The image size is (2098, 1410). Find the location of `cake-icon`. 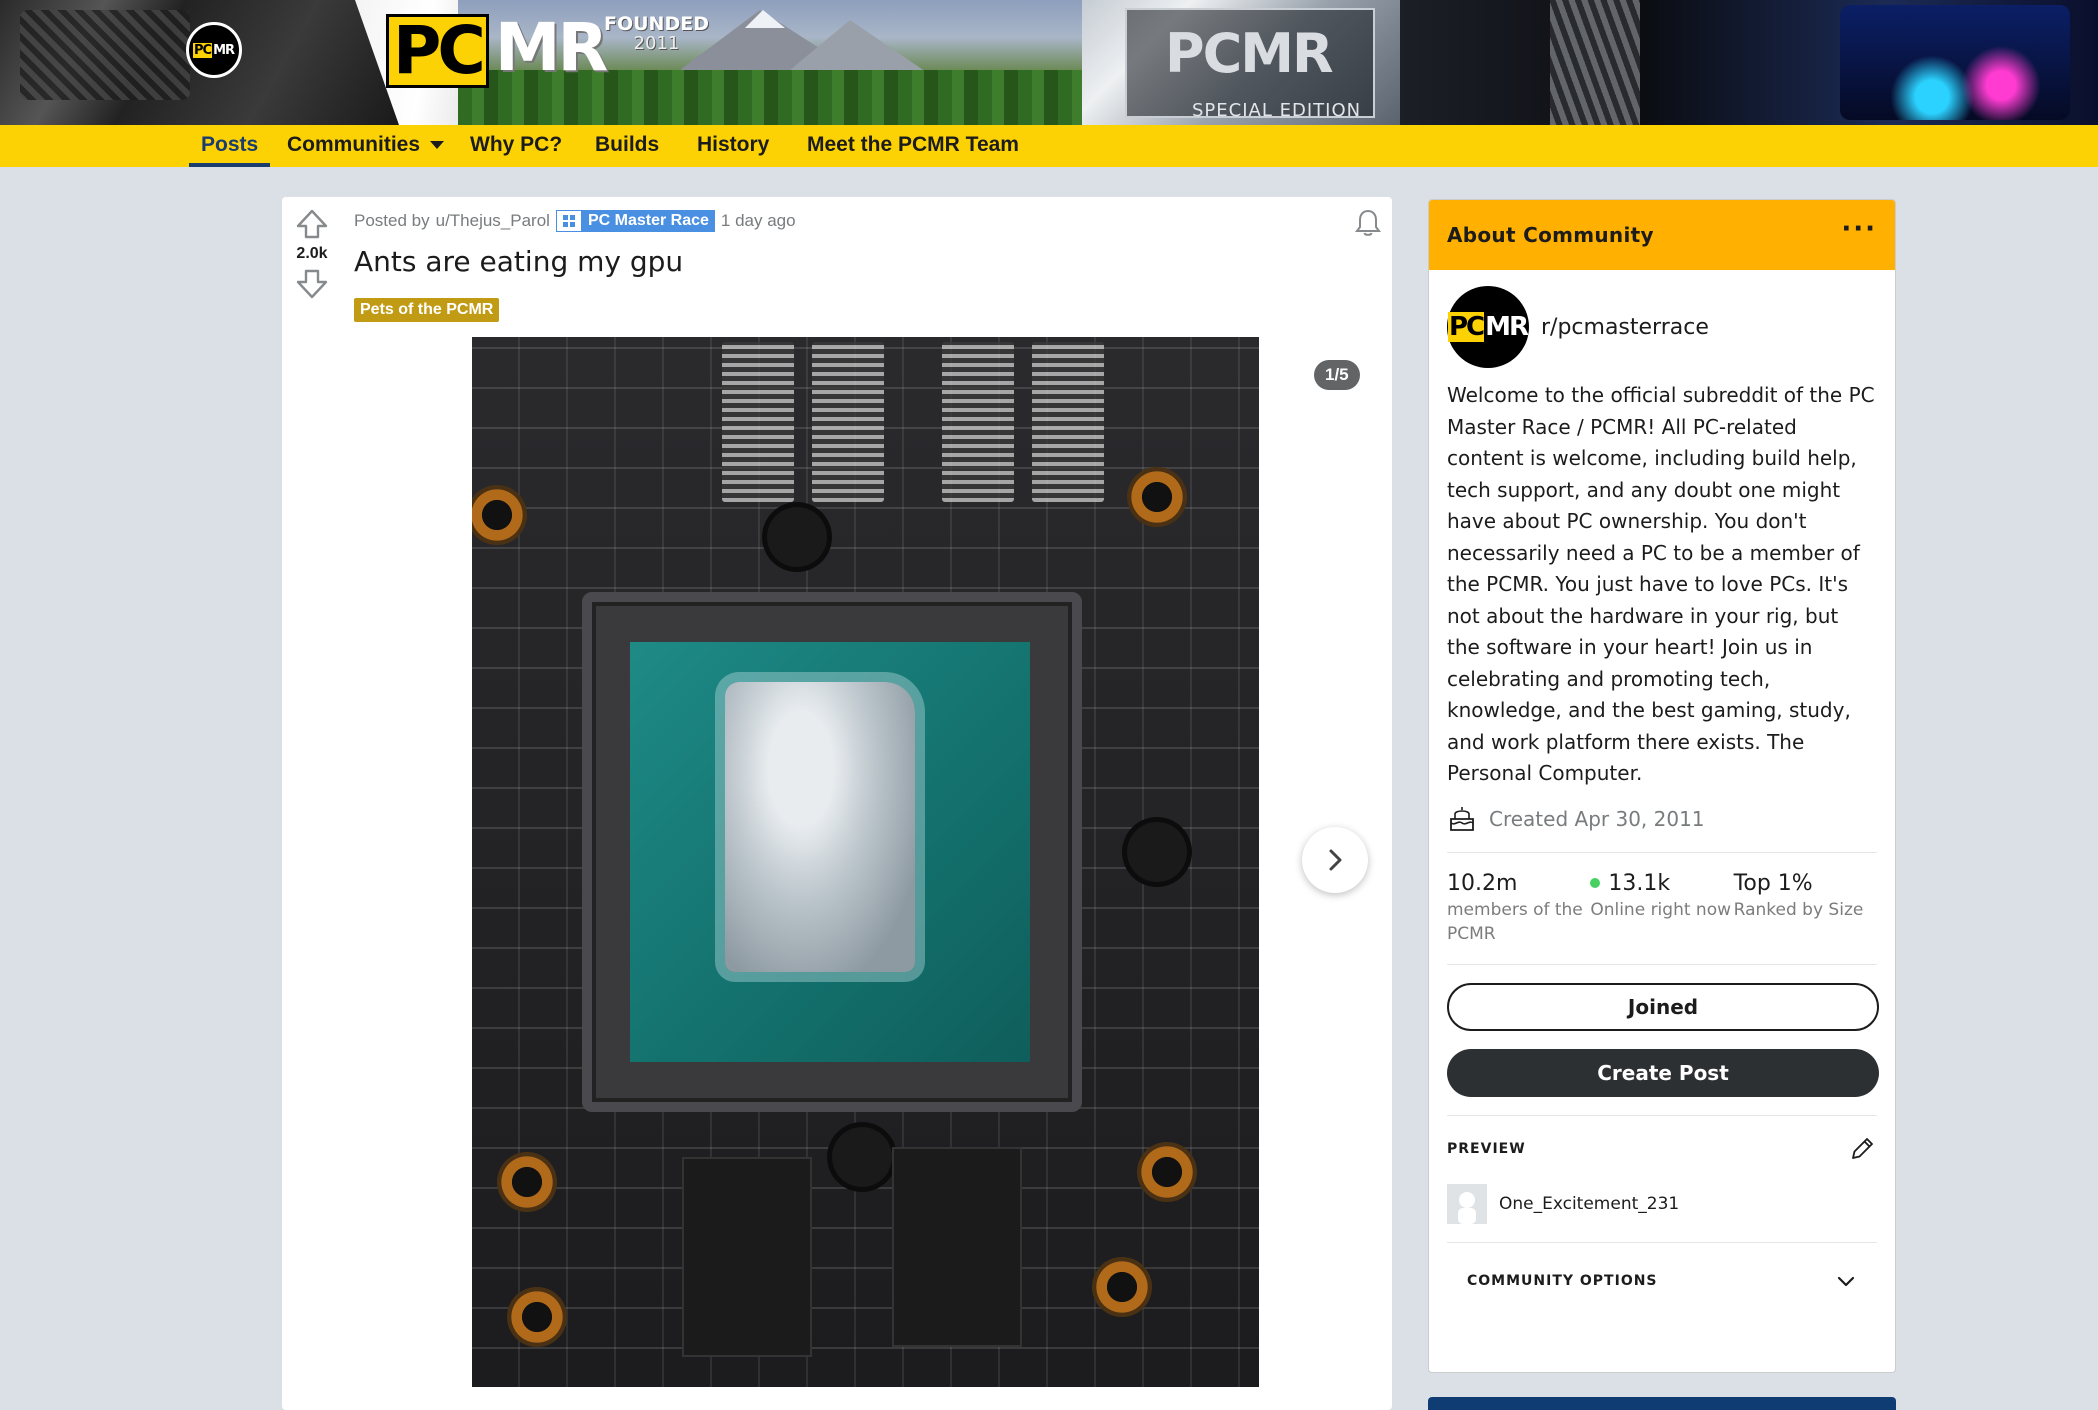

cake-icon is located at coordinates (1462, 818).